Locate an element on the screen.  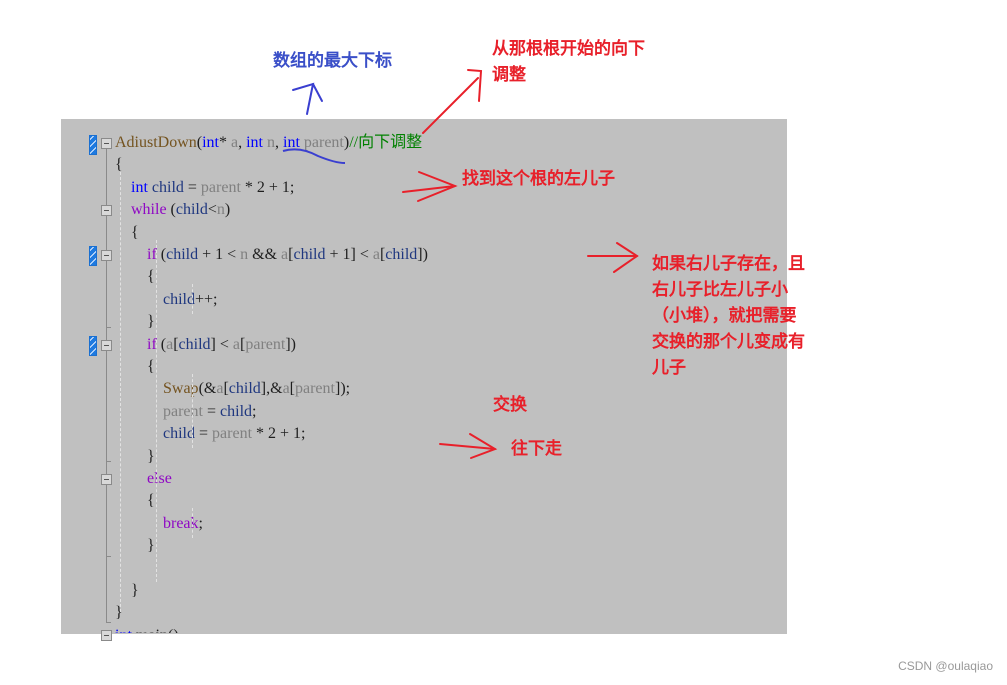
code-line: child = parent * 2 + 1; is located at coordinates (210, 434).